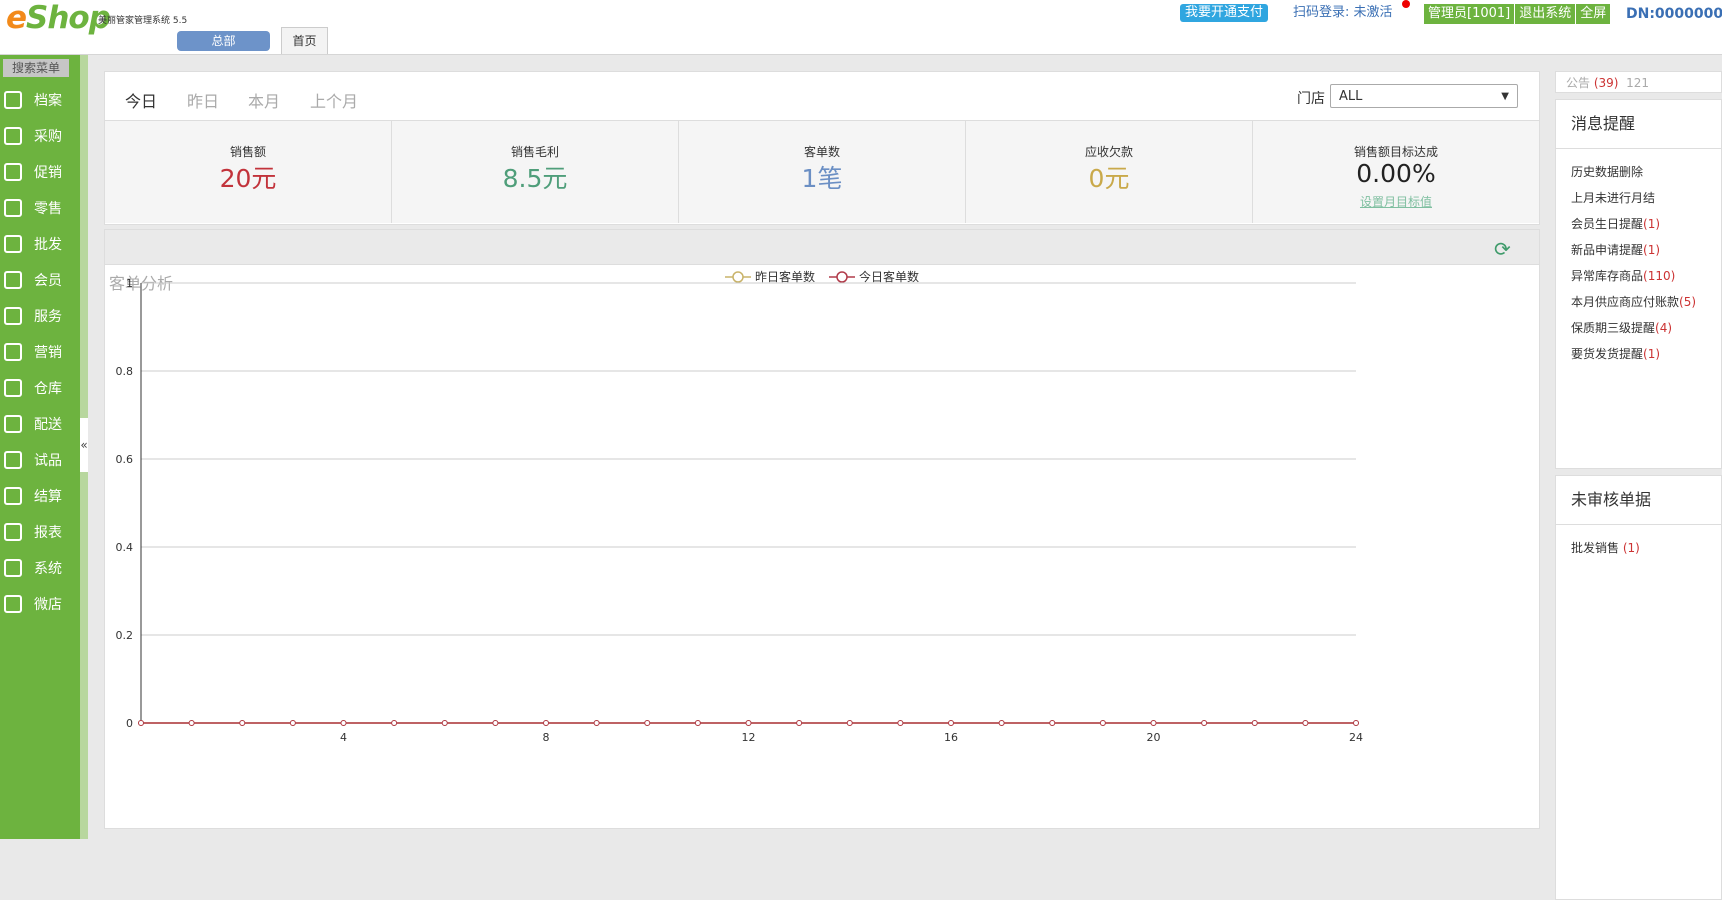 The height and width of the screenshot is (900, 1722). Describe the element at coordinates (125, 371) in the screenshot. I see `y-tick-label: 0.8` at that location.